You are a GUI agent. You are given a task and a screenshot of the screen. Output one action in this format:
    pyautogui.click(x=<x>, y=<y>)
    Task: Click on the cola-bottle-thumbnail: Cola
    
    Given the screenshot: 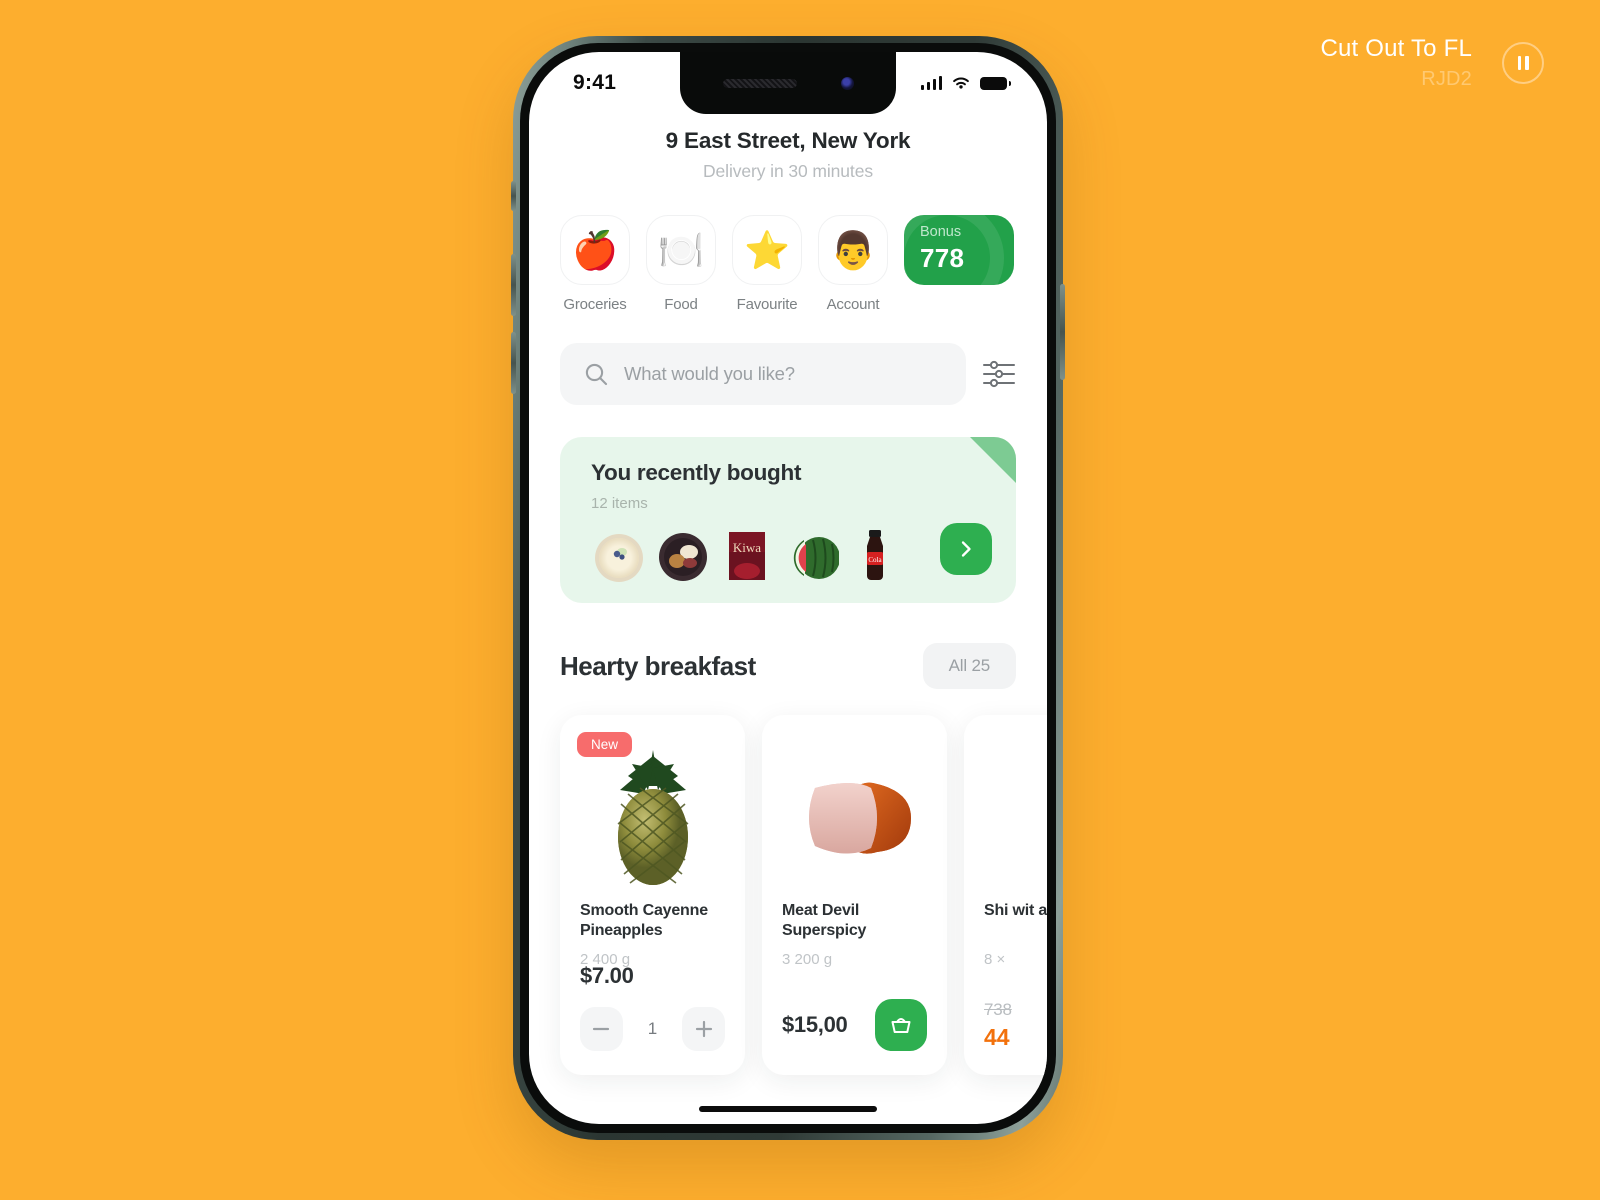 What is the action you would take?
    pyautogui.click(x=875, y=556)
    